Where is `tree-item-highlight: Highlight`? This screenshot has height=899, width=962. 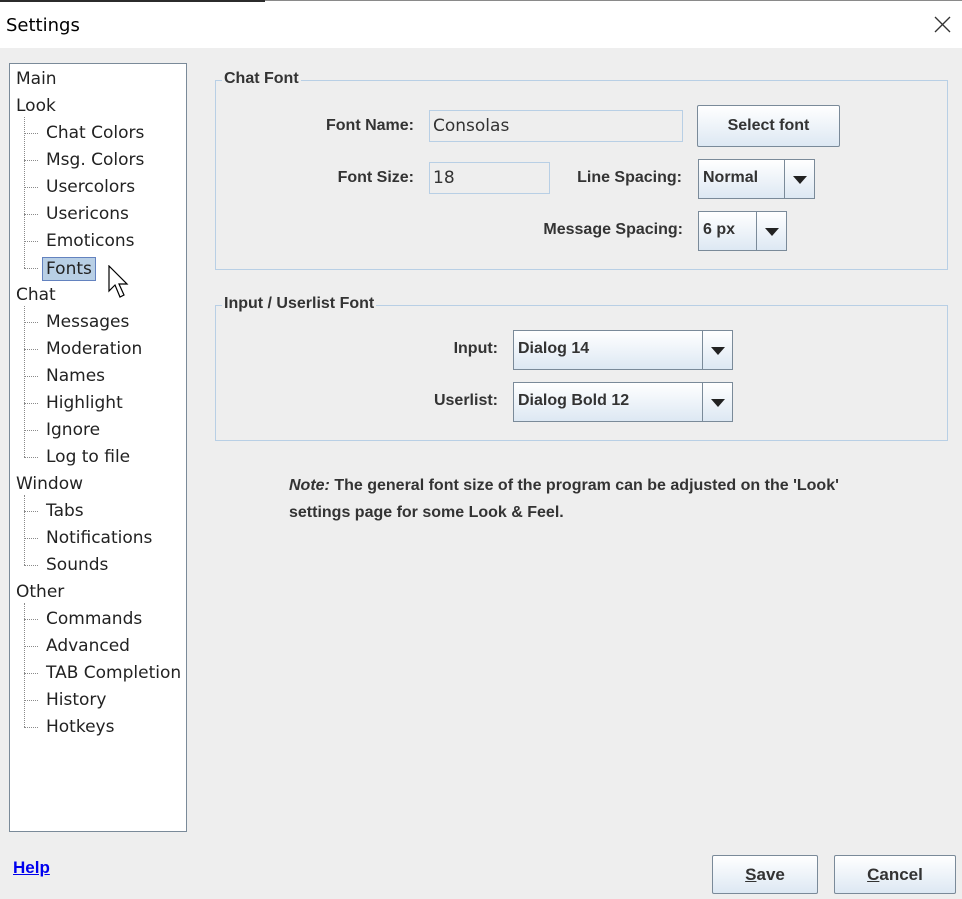
tree-item-highlight: Highlight is located at coordinates (84, 403).